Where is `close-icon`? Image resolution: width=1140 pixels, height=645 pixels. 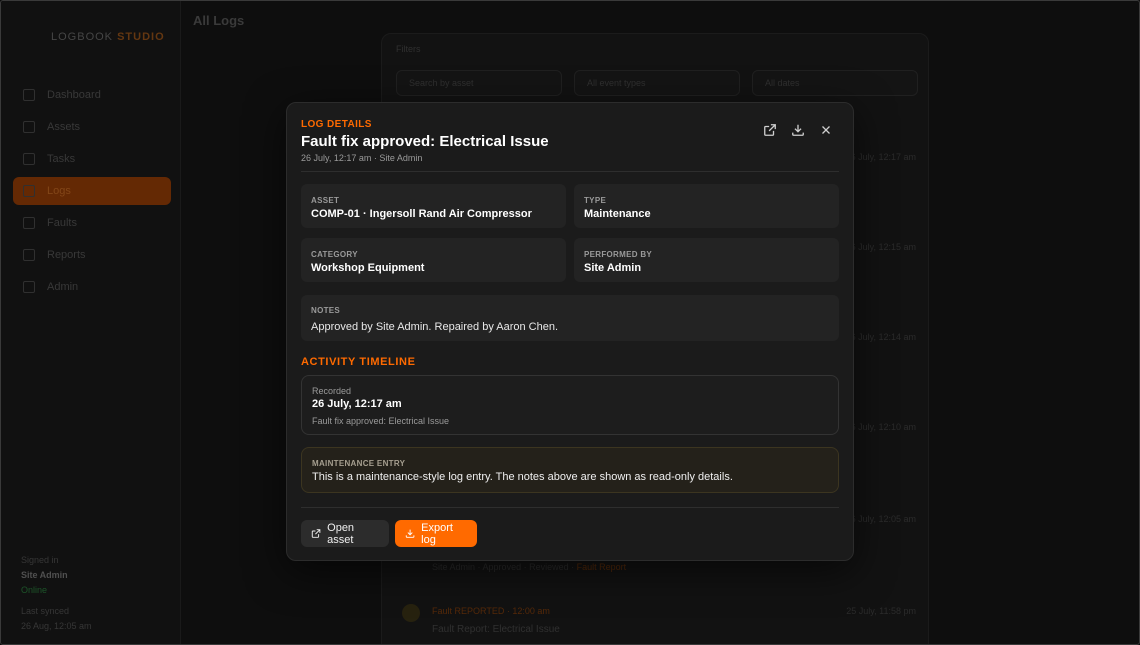
close-icon is located at coordinates (826, 130).